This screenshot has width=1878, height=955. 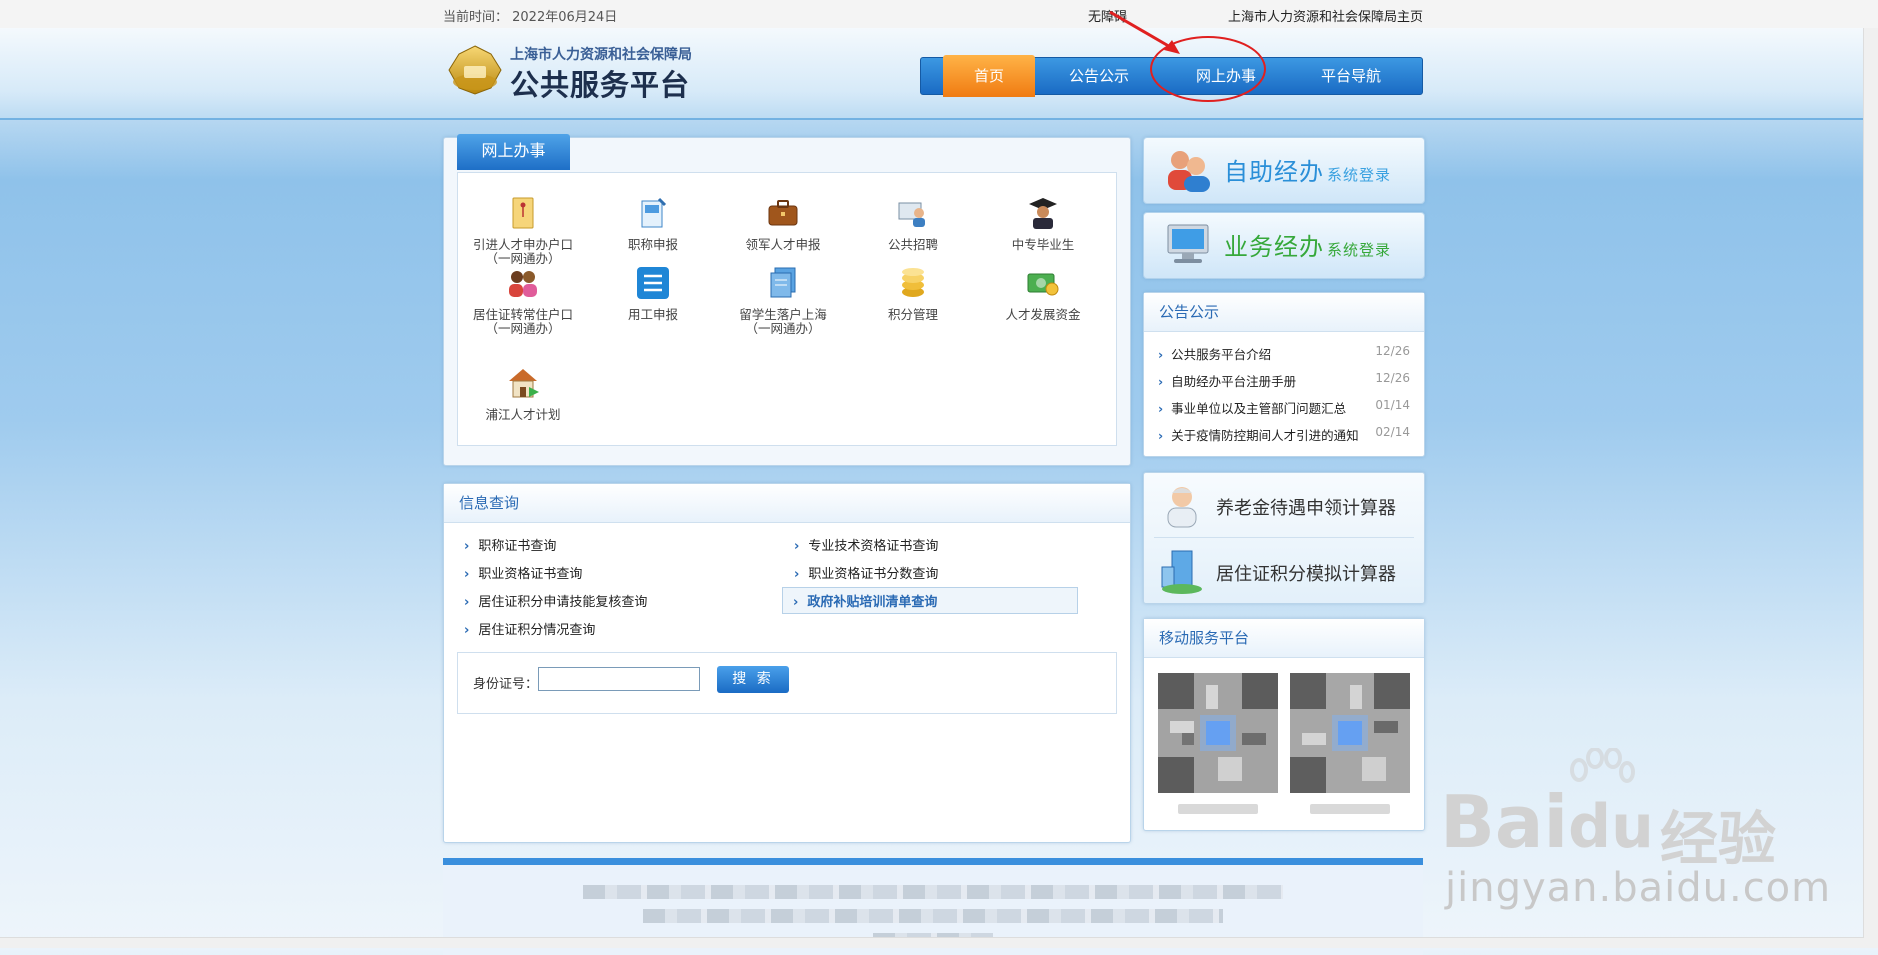 What do you see at coordinates (1284, 312) in the screenshot?
I see `notice-title: 公告公示` at bounding box center [1284, 312].